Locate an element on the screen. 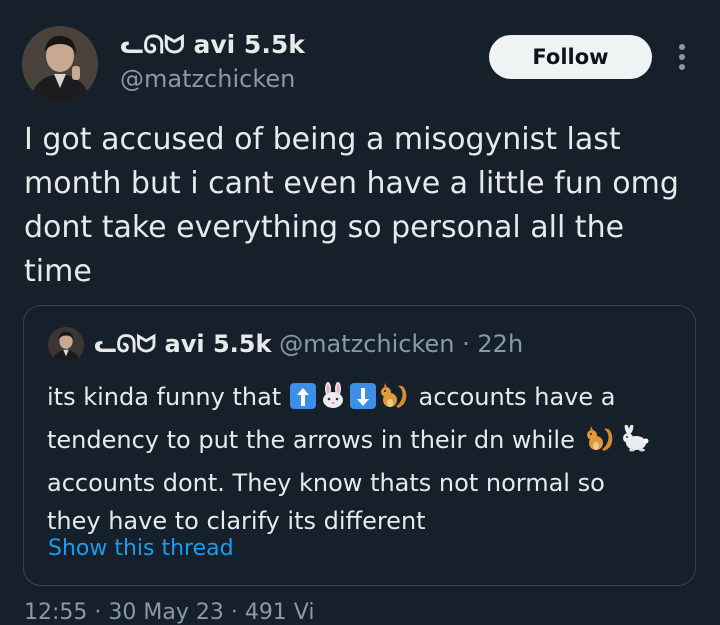  more-vertical-icon is located at coordinates (682, 58).